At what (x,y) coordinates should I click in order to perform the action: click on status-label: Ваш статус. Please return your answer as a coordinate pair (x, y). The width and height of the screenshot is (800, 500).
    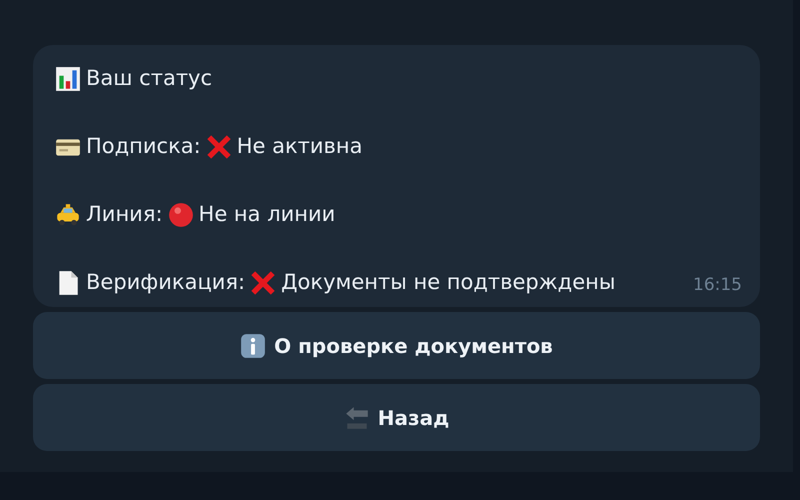
    Looking at the image, I should click on (149, 78).